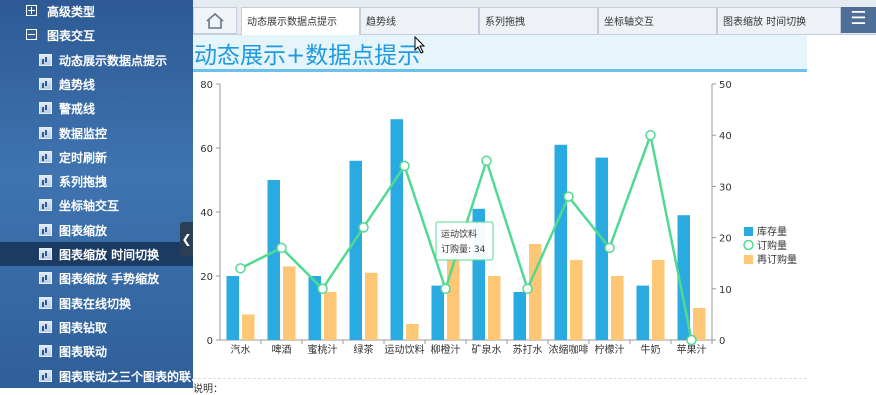 The image size is (876, 395). Describe the element at coordinates (765, 22) in the screenshot. I see `tab-label: 图表缩放 时间切换` at that location.